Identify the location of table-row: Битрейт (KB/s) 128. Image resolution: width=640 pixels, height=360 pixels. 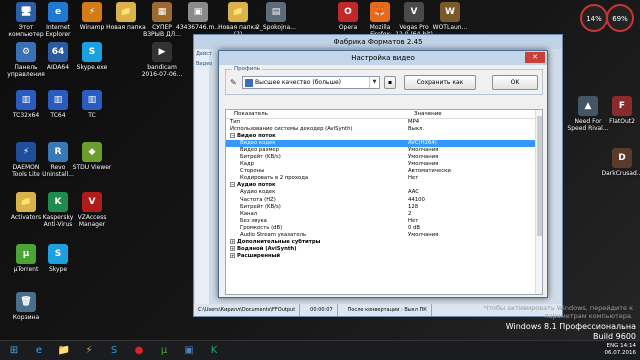
(384, 207).